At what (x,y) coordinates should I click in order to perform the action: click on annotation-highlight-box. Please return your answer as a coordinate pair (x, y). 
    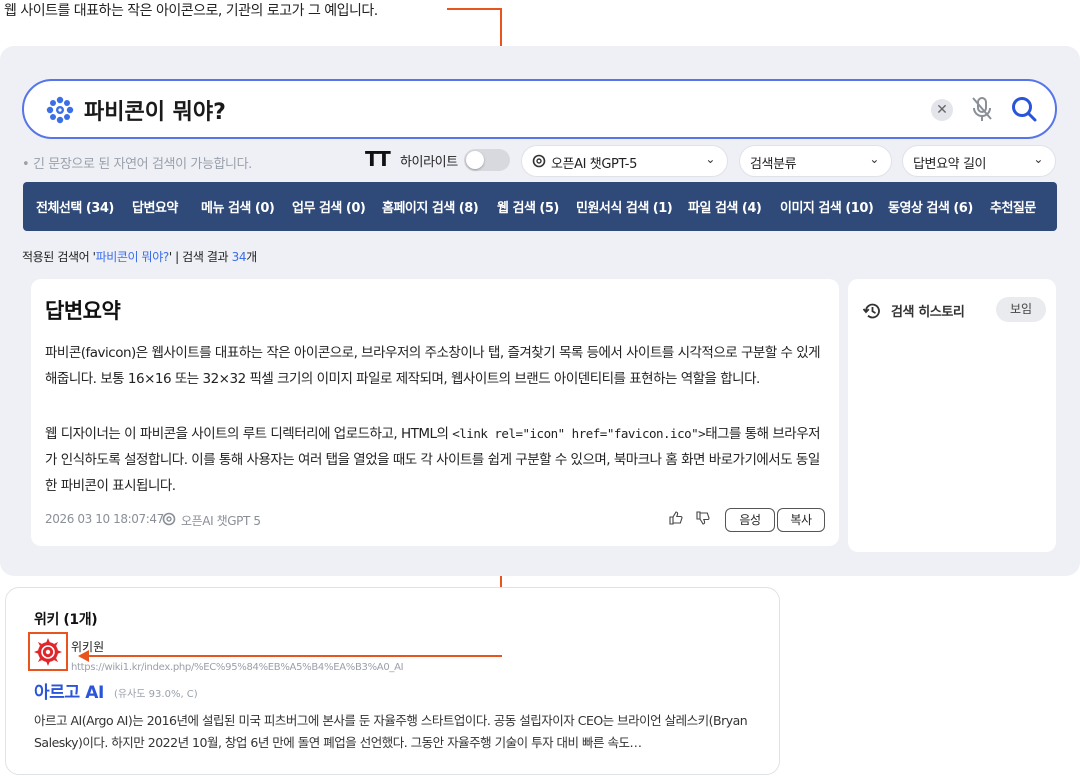
    Looking at the image, I should click on (48, 651).